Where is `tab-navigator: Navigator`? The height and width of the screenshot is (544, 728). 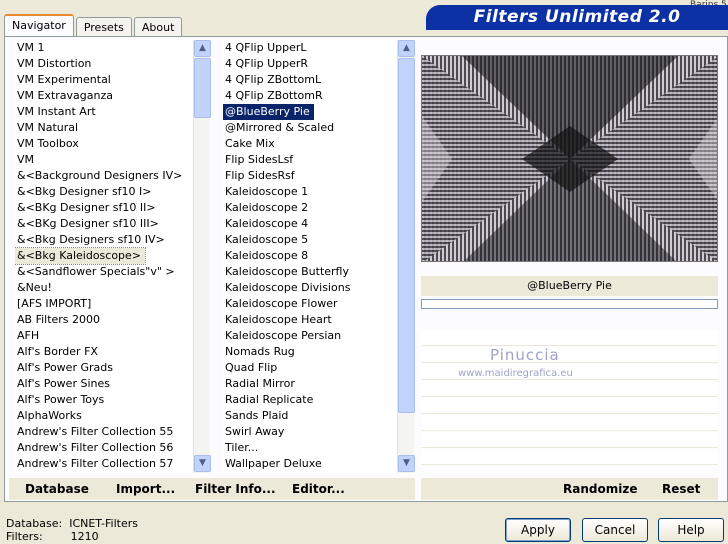 tab-navigator: Navigator is located at coordinates (39, 25).